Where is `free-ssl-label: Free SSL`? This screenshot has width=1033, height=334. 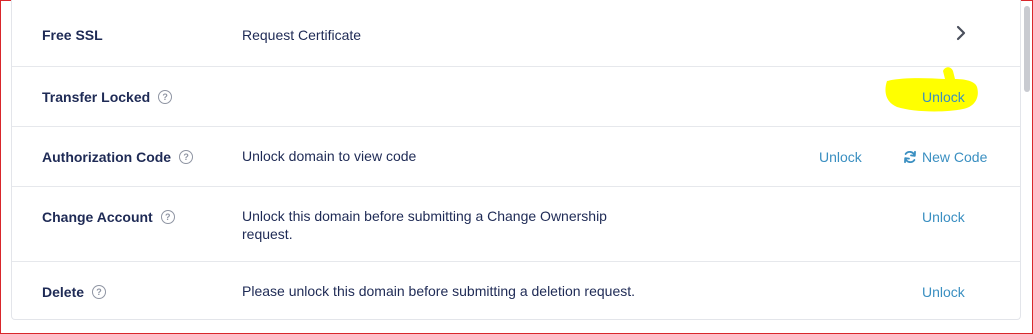
free-ssl-label: Free SSL is located at coordinates (72, 35).